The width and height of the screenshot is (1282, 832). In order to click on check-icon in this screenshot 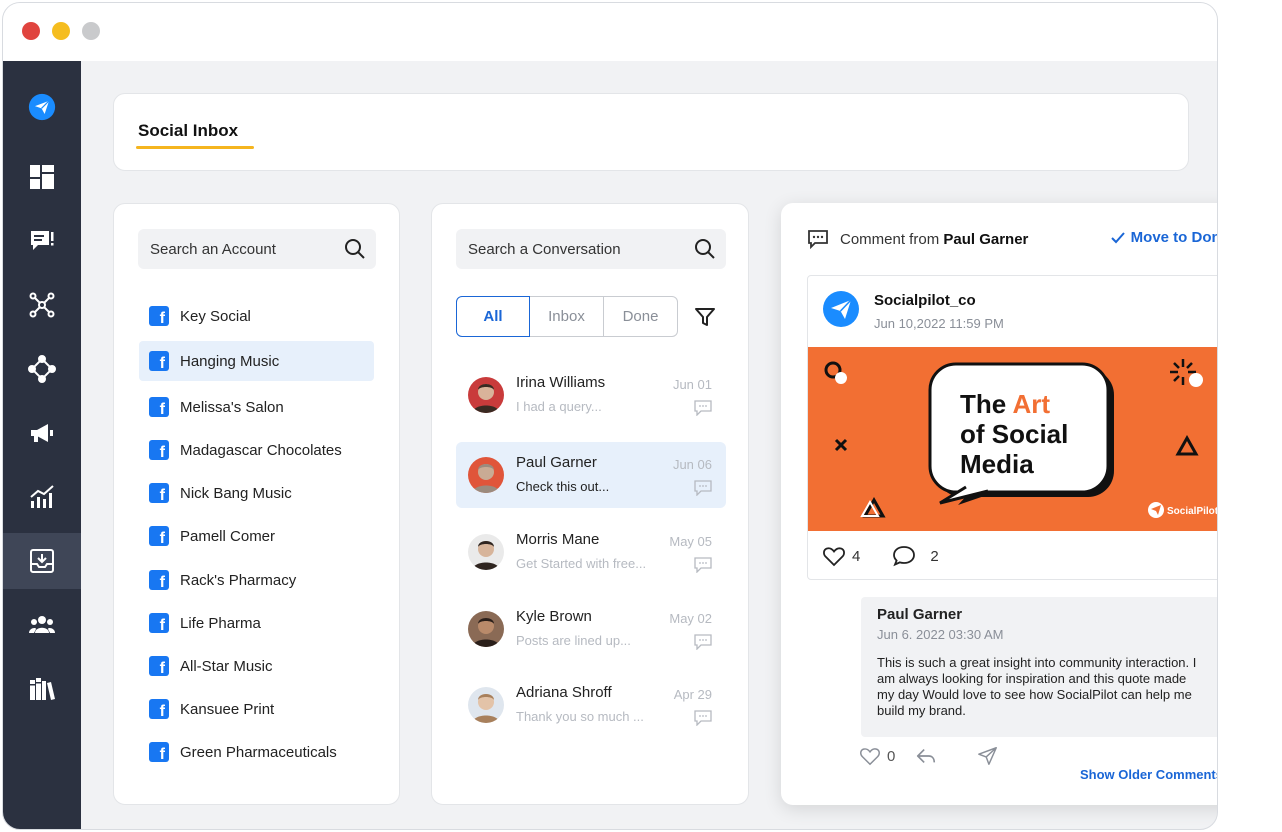, I will do `click(1117, 237)`.